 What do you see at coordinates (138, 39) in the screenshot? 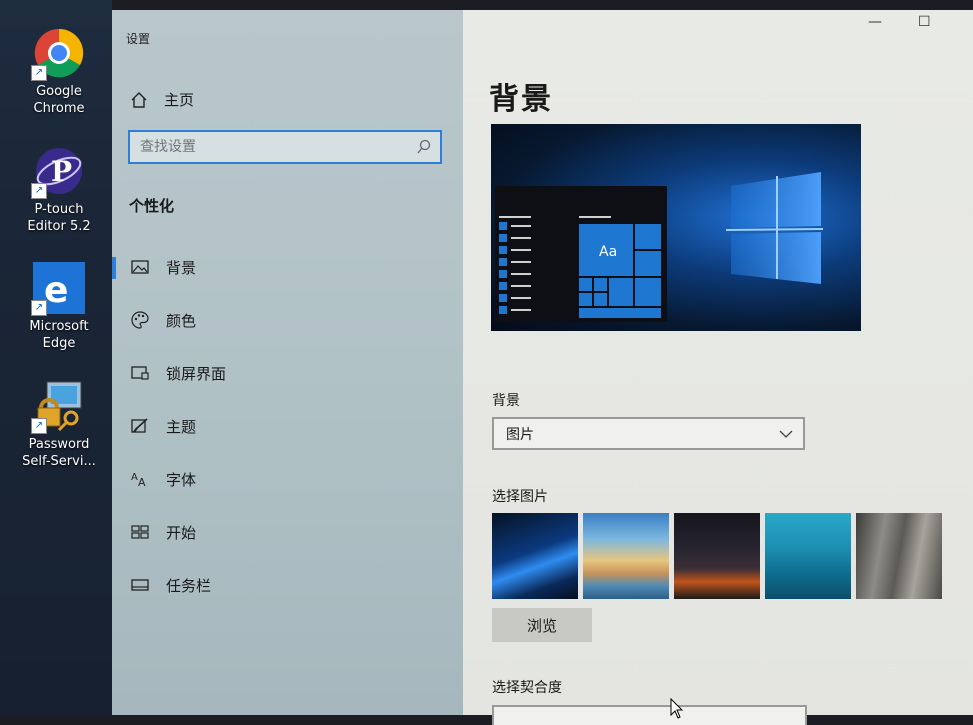
I see `window-title: 设置` at bounding box center [138, 39].